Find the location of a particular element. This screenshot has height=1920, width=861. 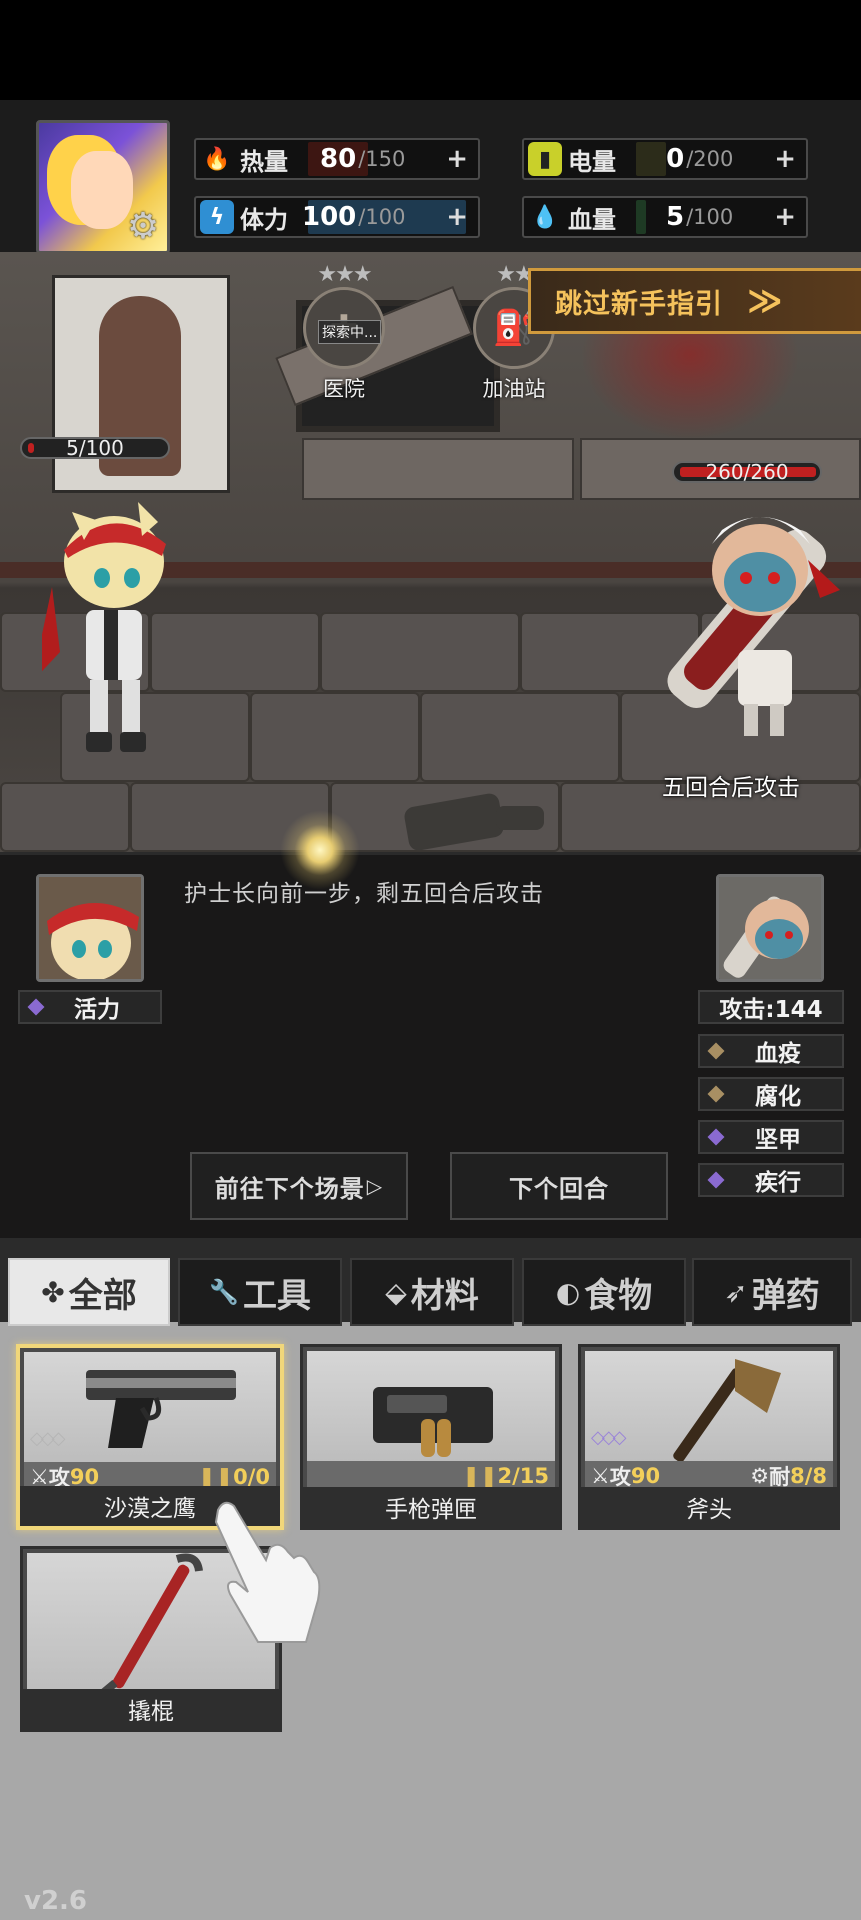

skip-tutorial-label: 跳过新手指引 is located at coordinates (639, 304).